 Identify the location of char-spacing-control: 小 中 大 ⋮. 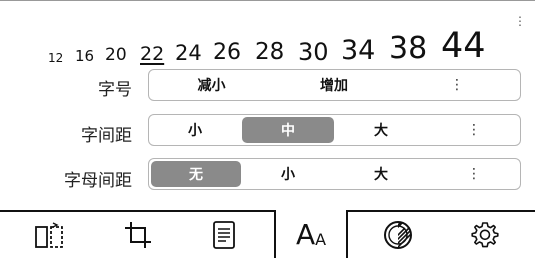
(334, 130).